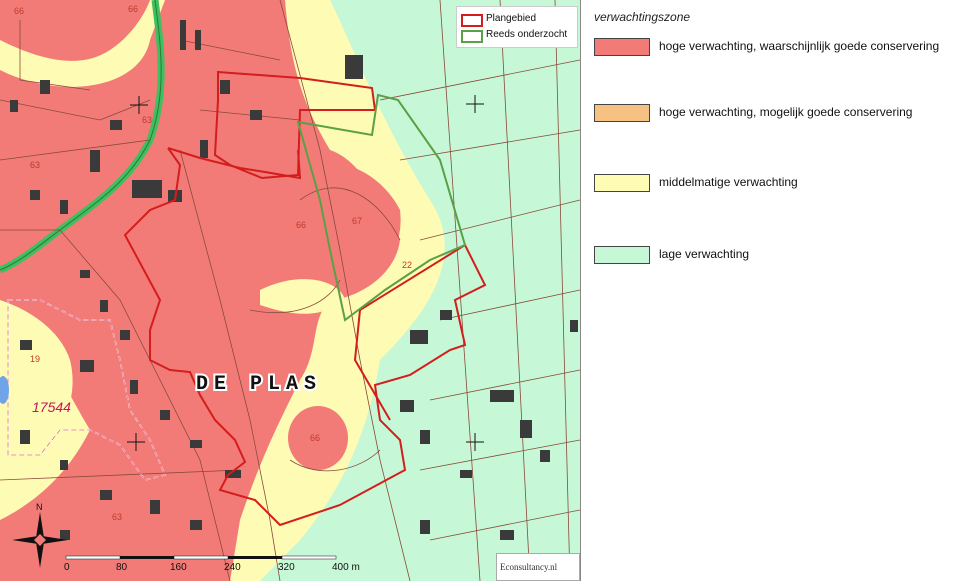  I want to click on map-legend-item-investigated: Reeds onderzocht, so click(518, 36).